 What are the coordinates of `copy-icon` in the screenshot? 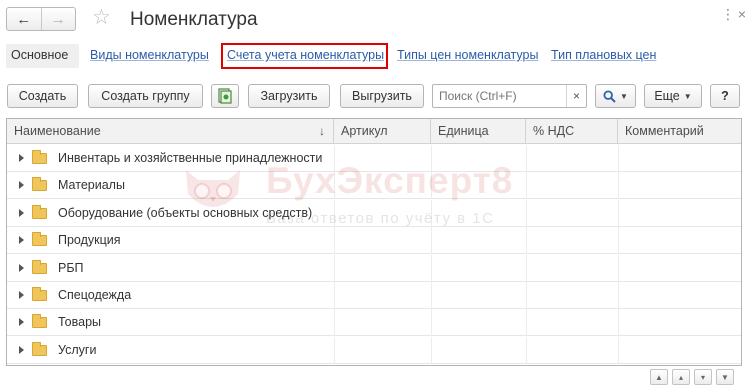 It's located at (225, 96).